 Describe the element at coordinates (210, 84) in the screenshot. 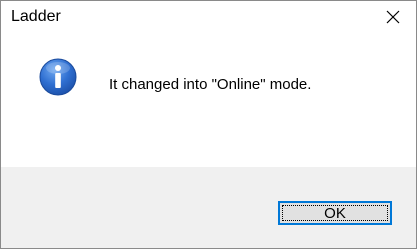

I see `message-text: It changed into "Online" mode.` at that location.